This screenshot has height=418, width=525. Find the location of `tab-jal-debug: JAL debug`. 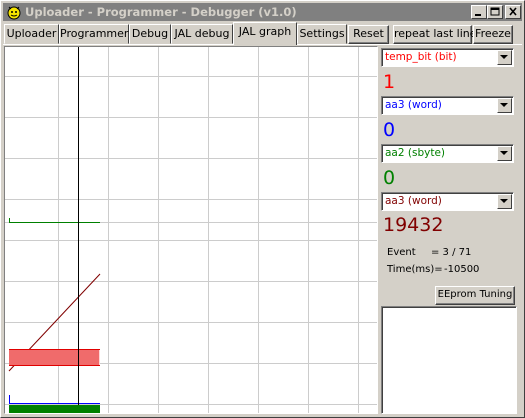

tab-jal-debug: JAL debug is located at coordinates (202, 34).